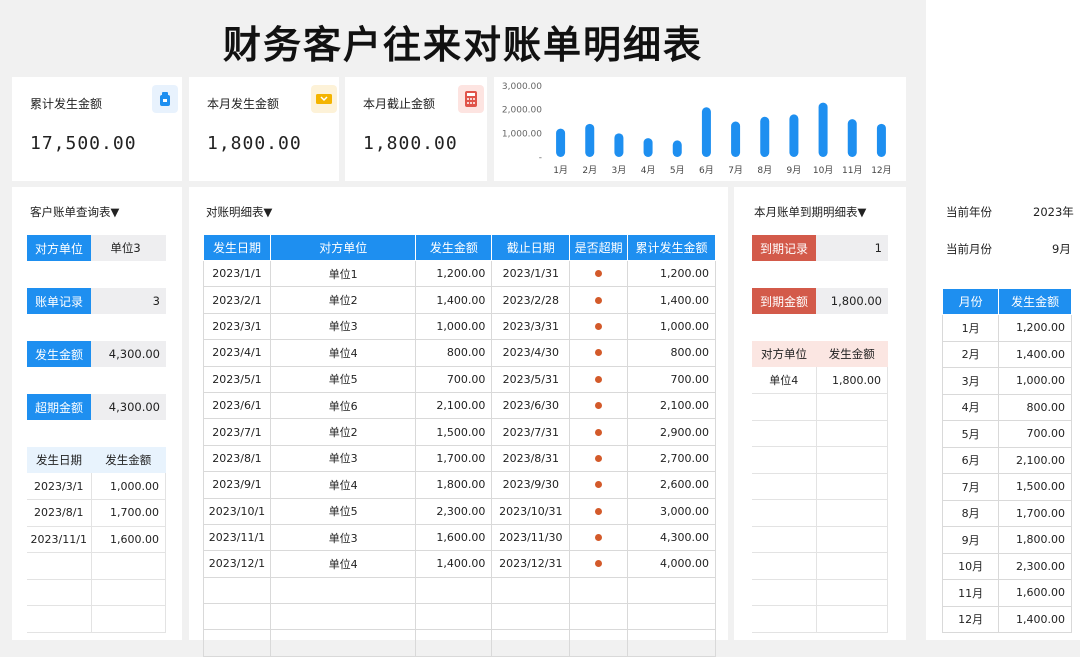 Image resolution: width=1080 pixels, height=657 pixels. What do you see at coordinates (599, 405) in the screenshot?
I see `overdue-status-cell` at bounding box center [599, 405].